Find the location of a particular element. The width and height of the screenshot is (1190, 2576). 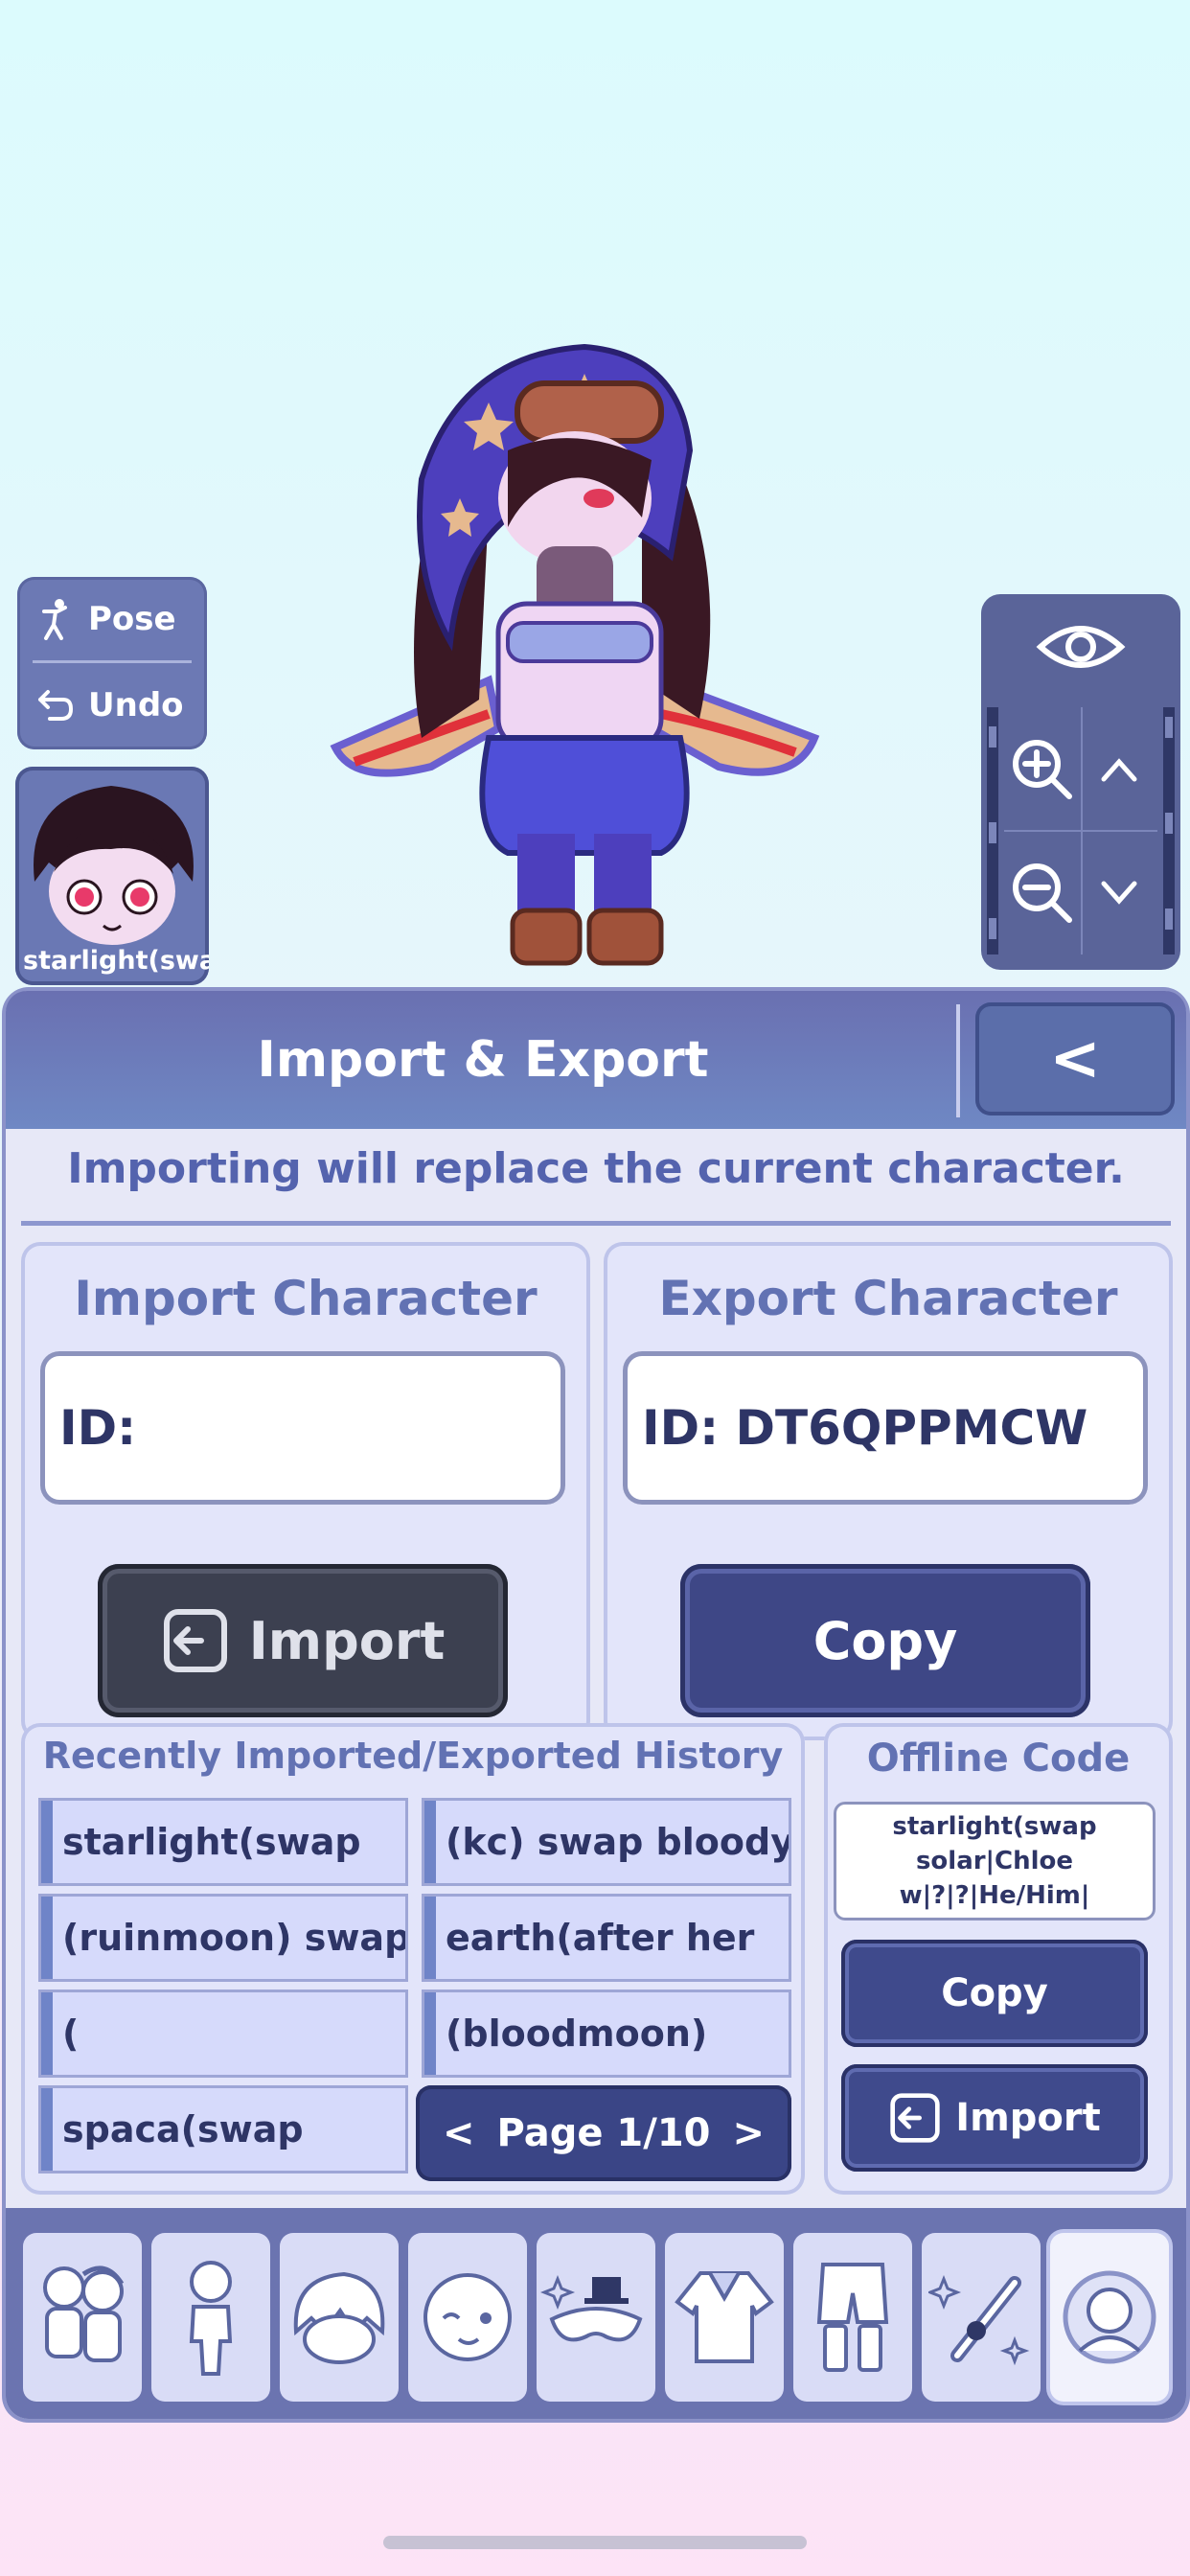

zoom-in-button is located at coordinates (1042, 769).